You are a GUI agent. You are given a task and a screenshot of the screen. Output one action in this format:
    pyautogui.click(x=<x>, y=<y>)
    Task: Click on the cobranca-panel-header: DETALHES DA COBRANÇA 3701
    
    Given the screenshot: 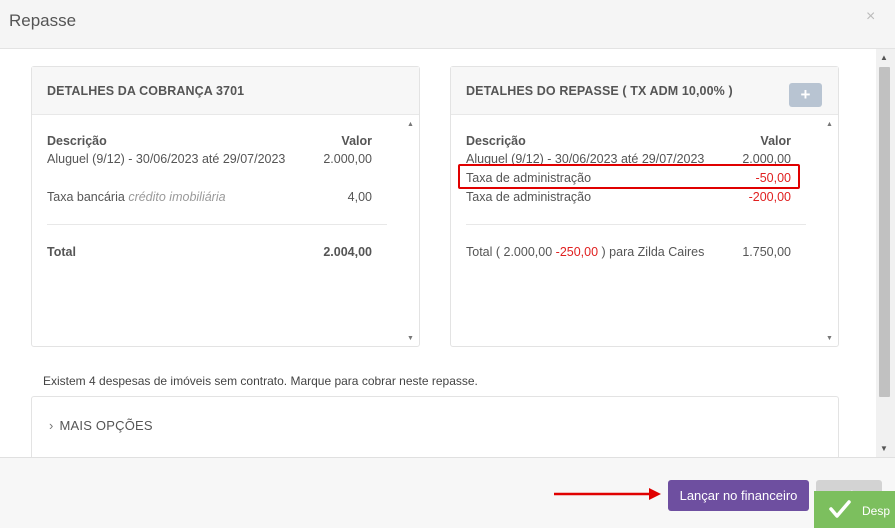 What is the action you would take?
    pyautogui.click(x=225, y=91)
    